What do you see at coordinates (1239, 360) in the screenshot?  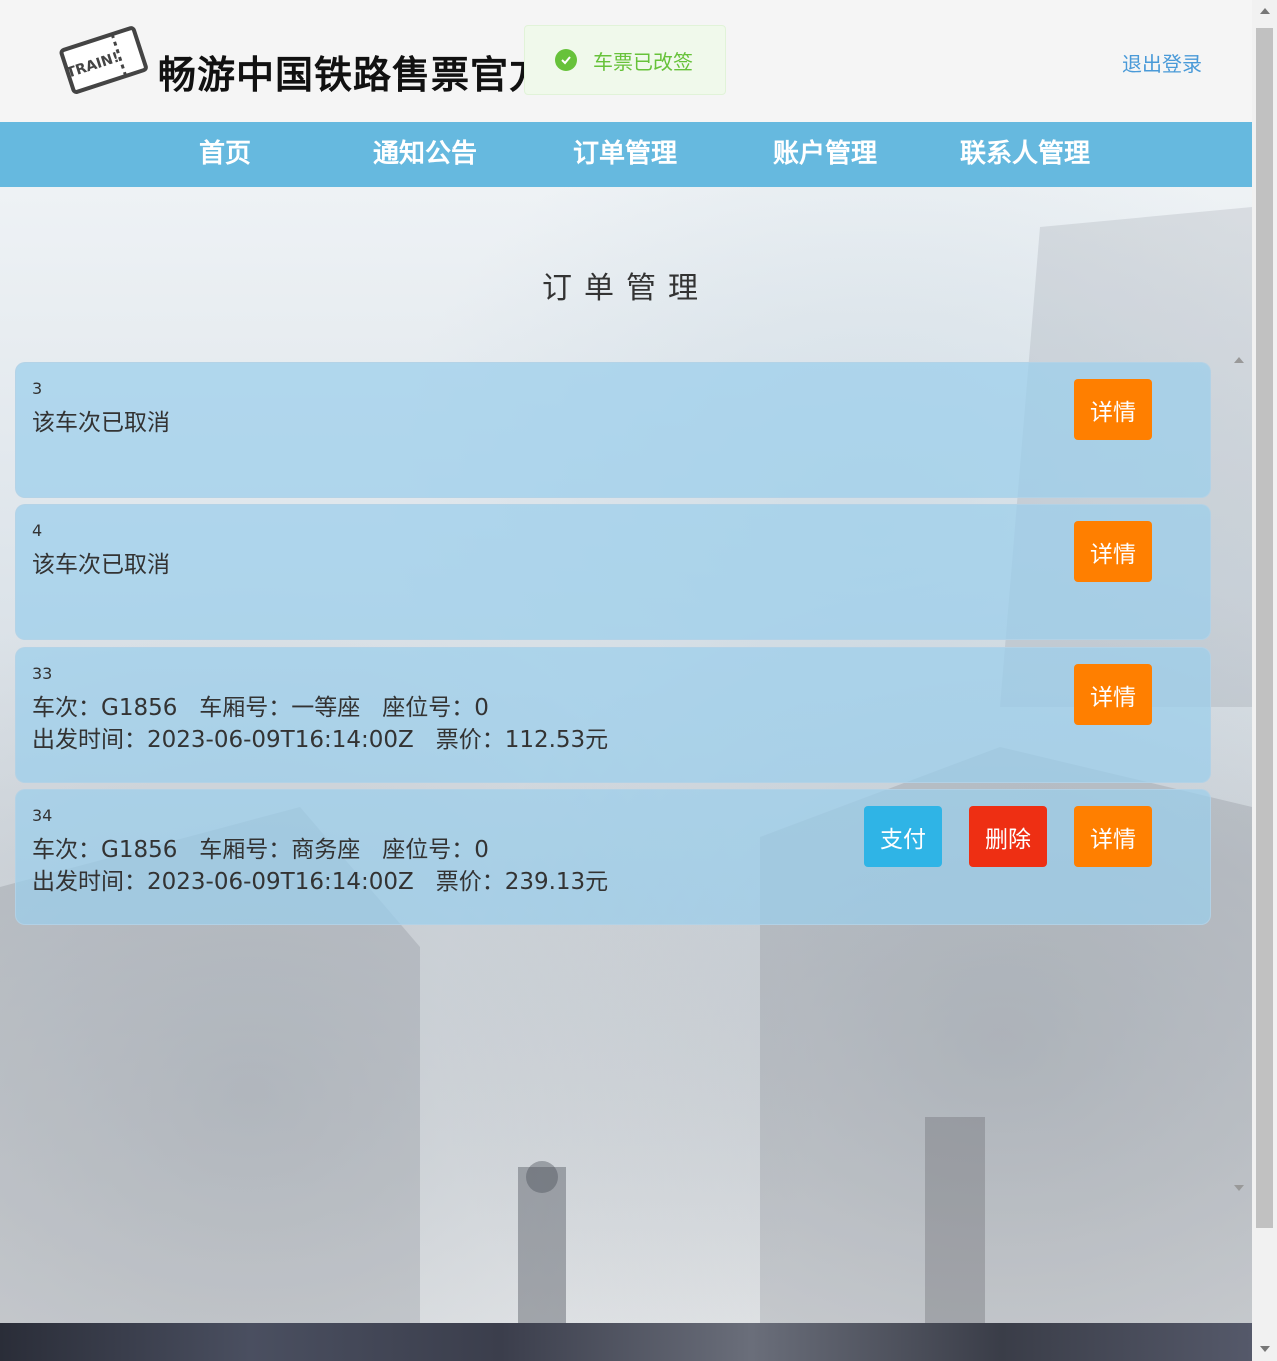 I see `inner-scroll-up-icon` at bounding box center [1239, 360].